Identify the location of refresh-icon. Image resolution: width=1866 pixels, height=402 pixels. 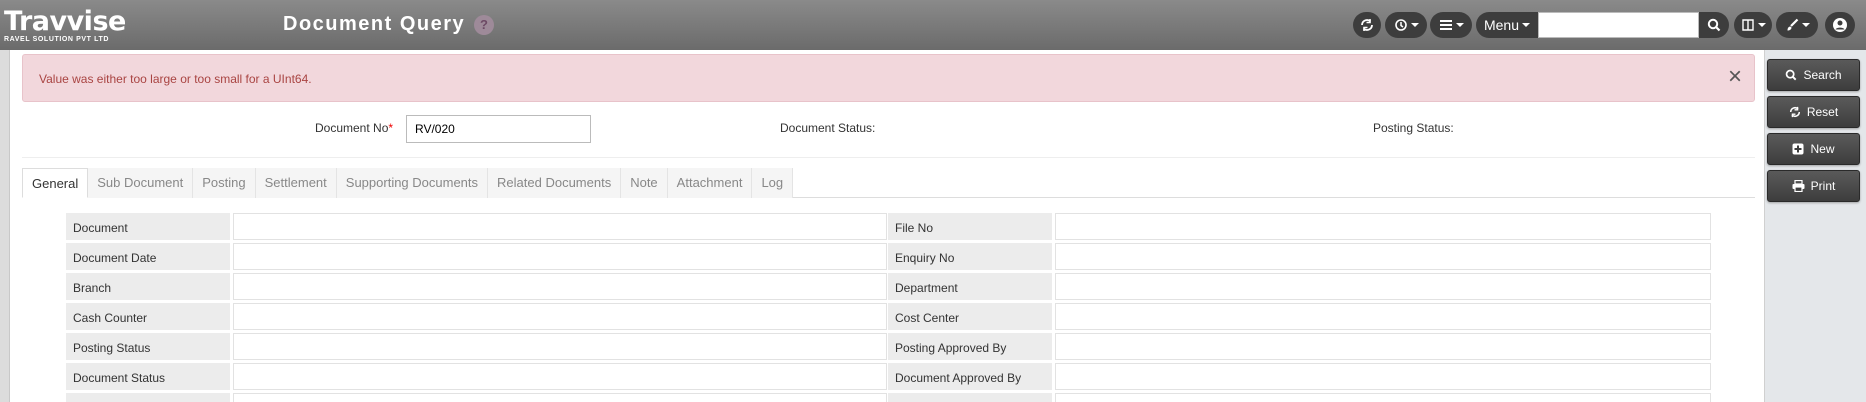
(1367, 25).